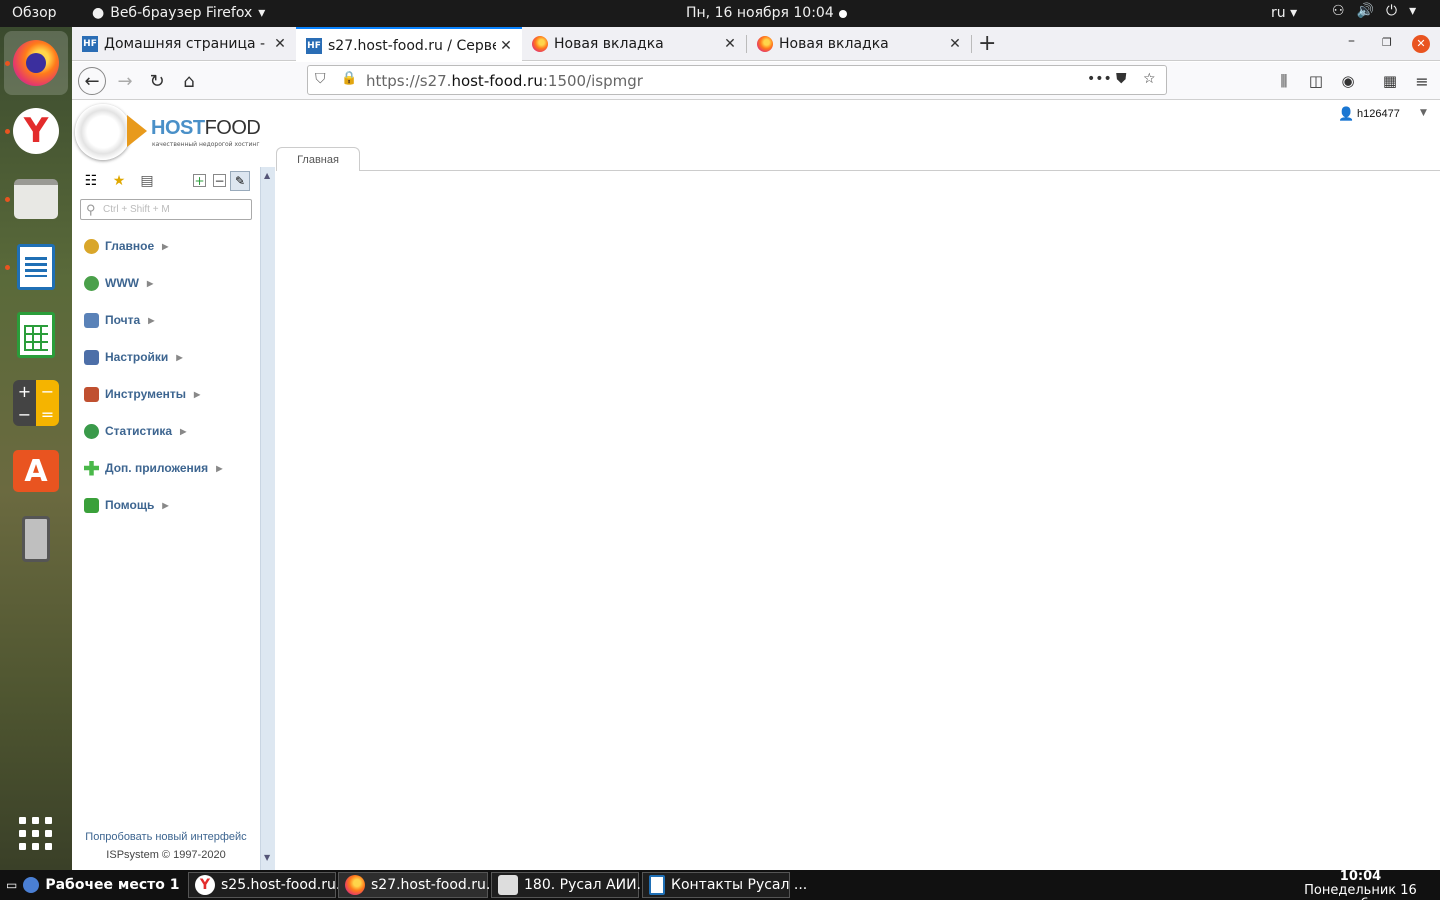 The image size is (1440, 900). Describe the element at coordinates (409, 81) in the screenshot. I see `url-prefix: https://s27.` at that location.